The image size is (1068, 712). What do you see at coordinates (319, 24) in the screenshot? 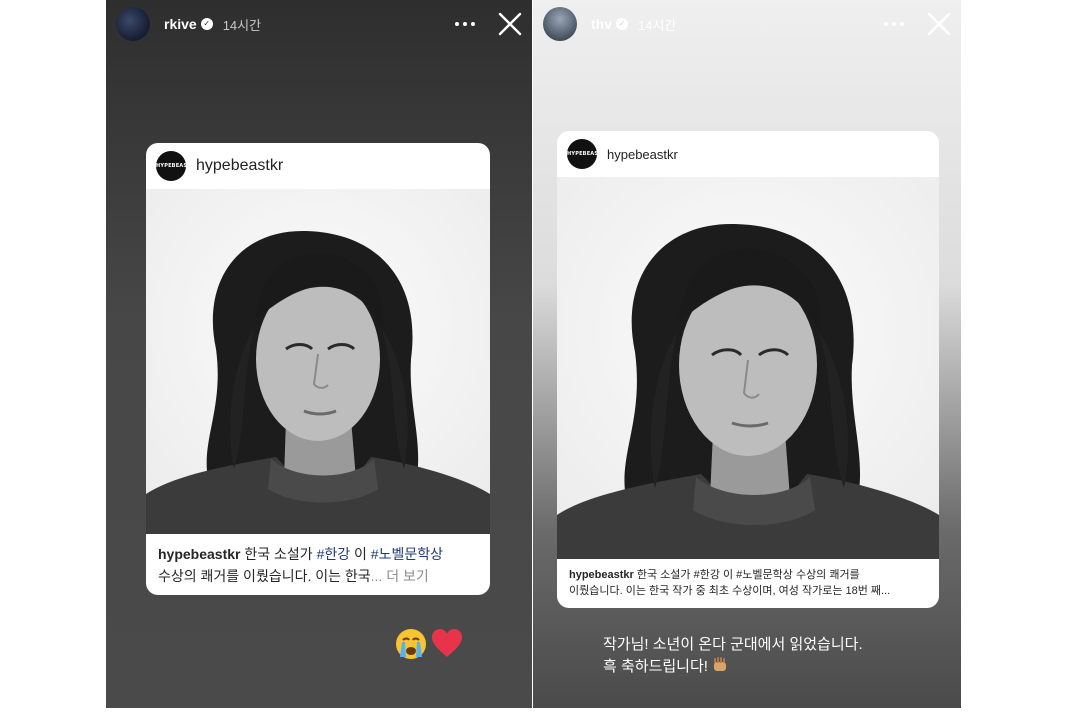
I see `story-header: rkive ✓ 14시간` at bounding box center [319, 24].